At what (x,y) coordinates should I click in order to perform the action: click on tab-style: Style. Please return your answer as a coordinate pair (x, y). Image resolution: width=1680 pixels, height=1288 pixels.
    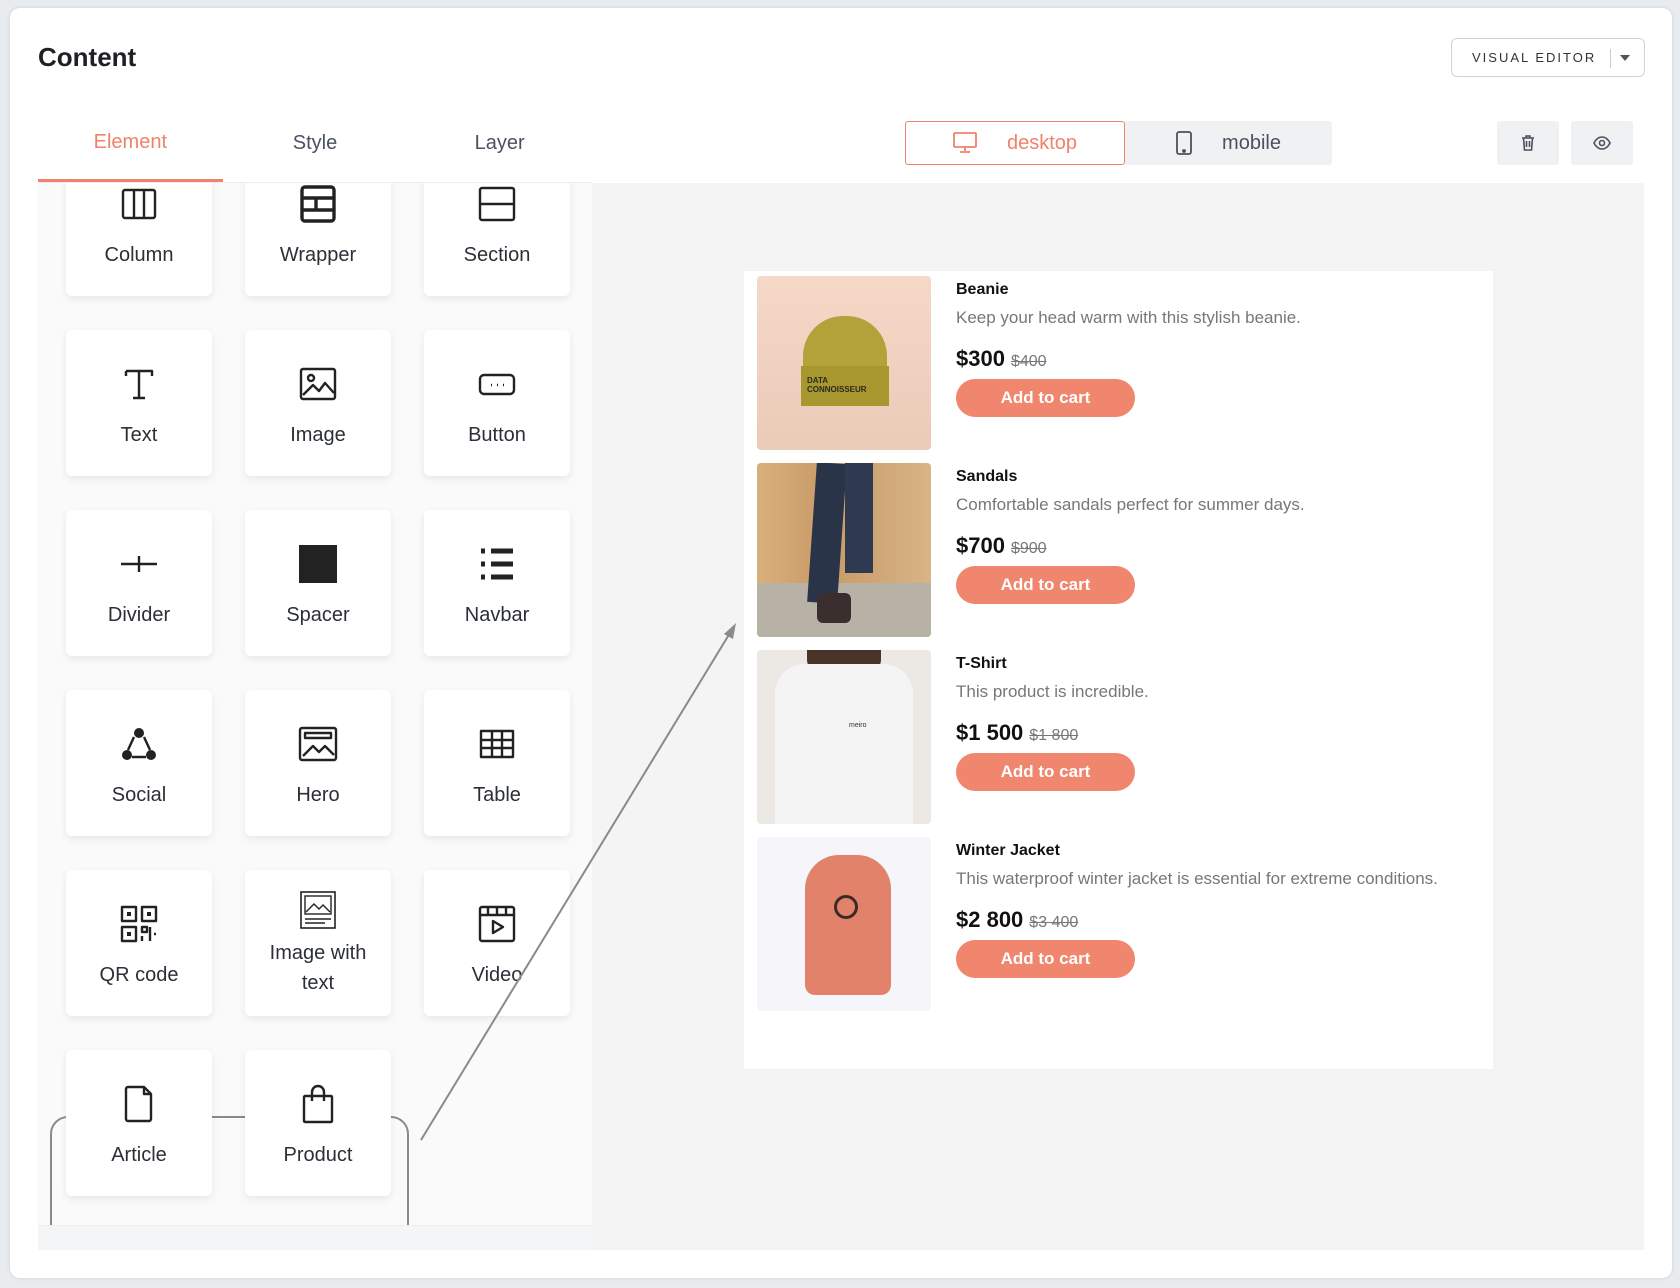
    Looking at the image, I should click on (315, 143).